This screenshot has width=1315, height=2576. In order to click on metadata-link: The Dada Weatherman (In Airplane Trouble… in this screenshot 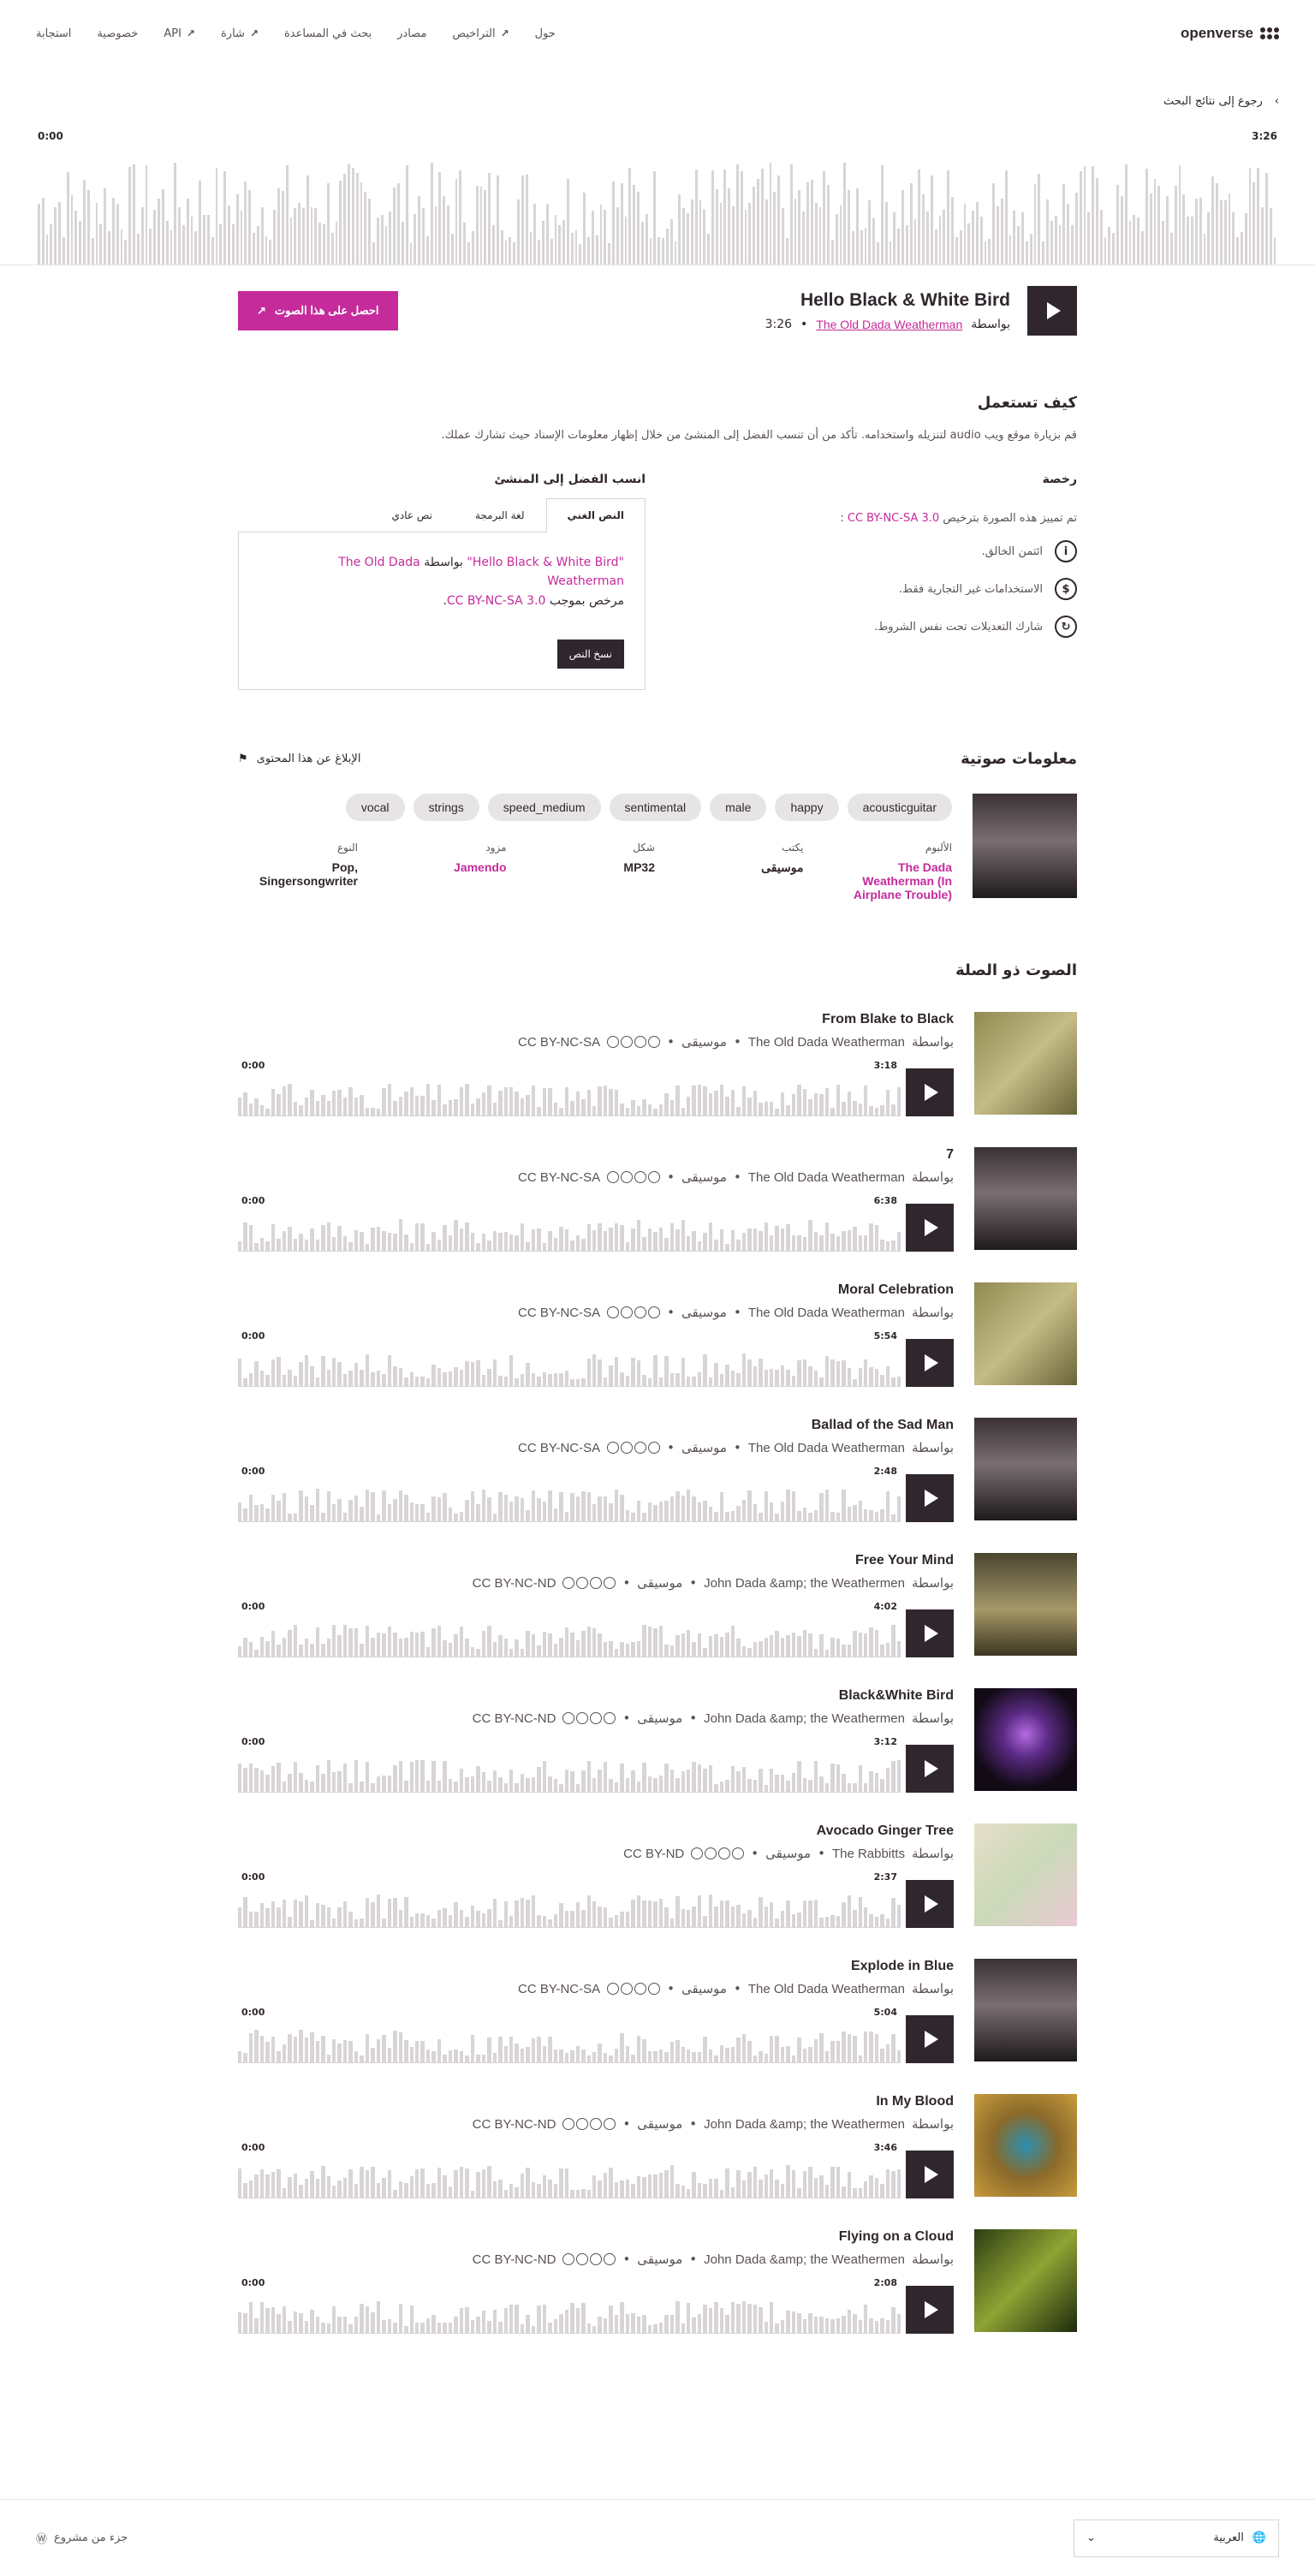, I will do `click(892, 880)`.